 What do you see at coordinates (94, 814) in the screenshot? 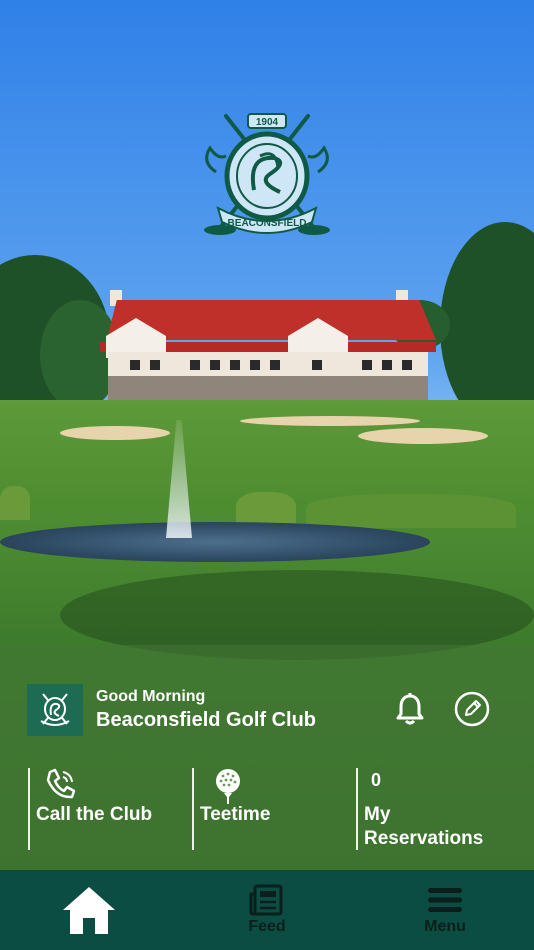
I see `call-club-label: Call the Club` at bounding box center [94, 814].